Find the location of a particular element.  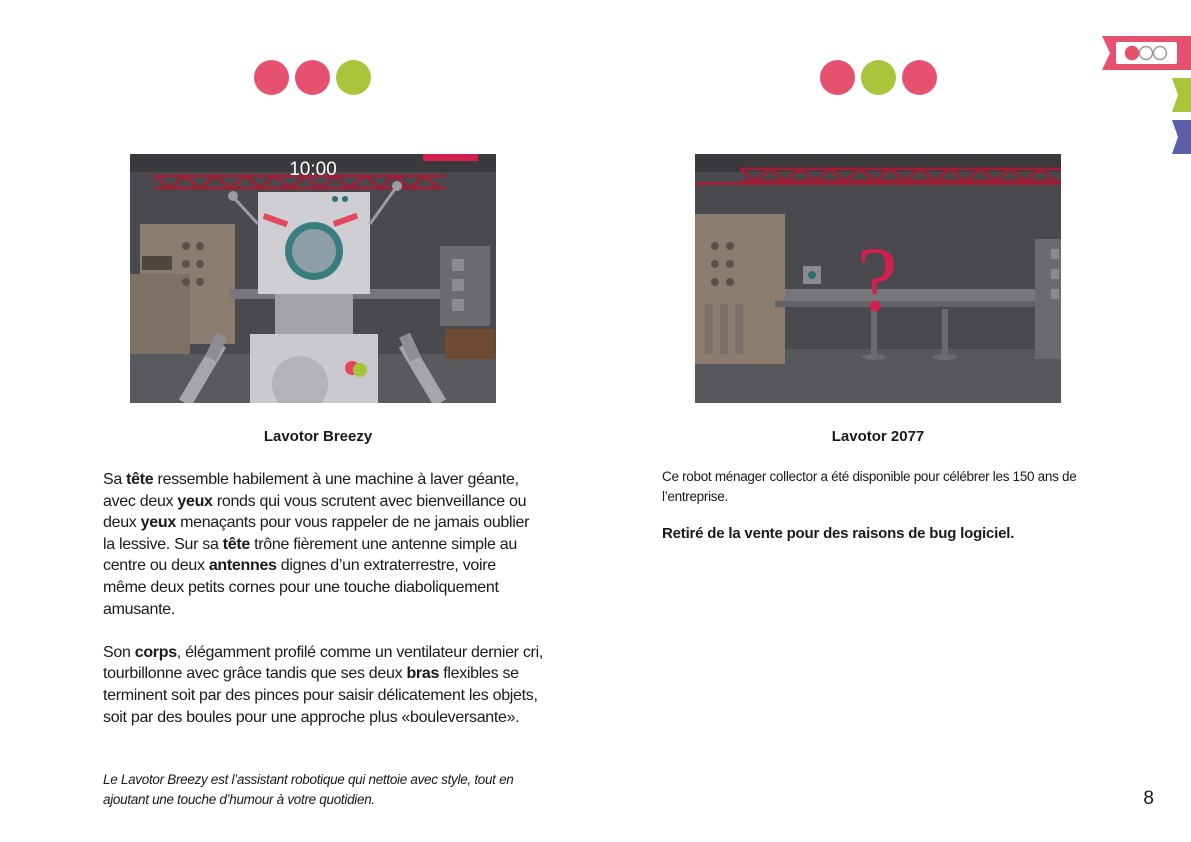

emphasis-text: corps is located at coordinates (155, 652).